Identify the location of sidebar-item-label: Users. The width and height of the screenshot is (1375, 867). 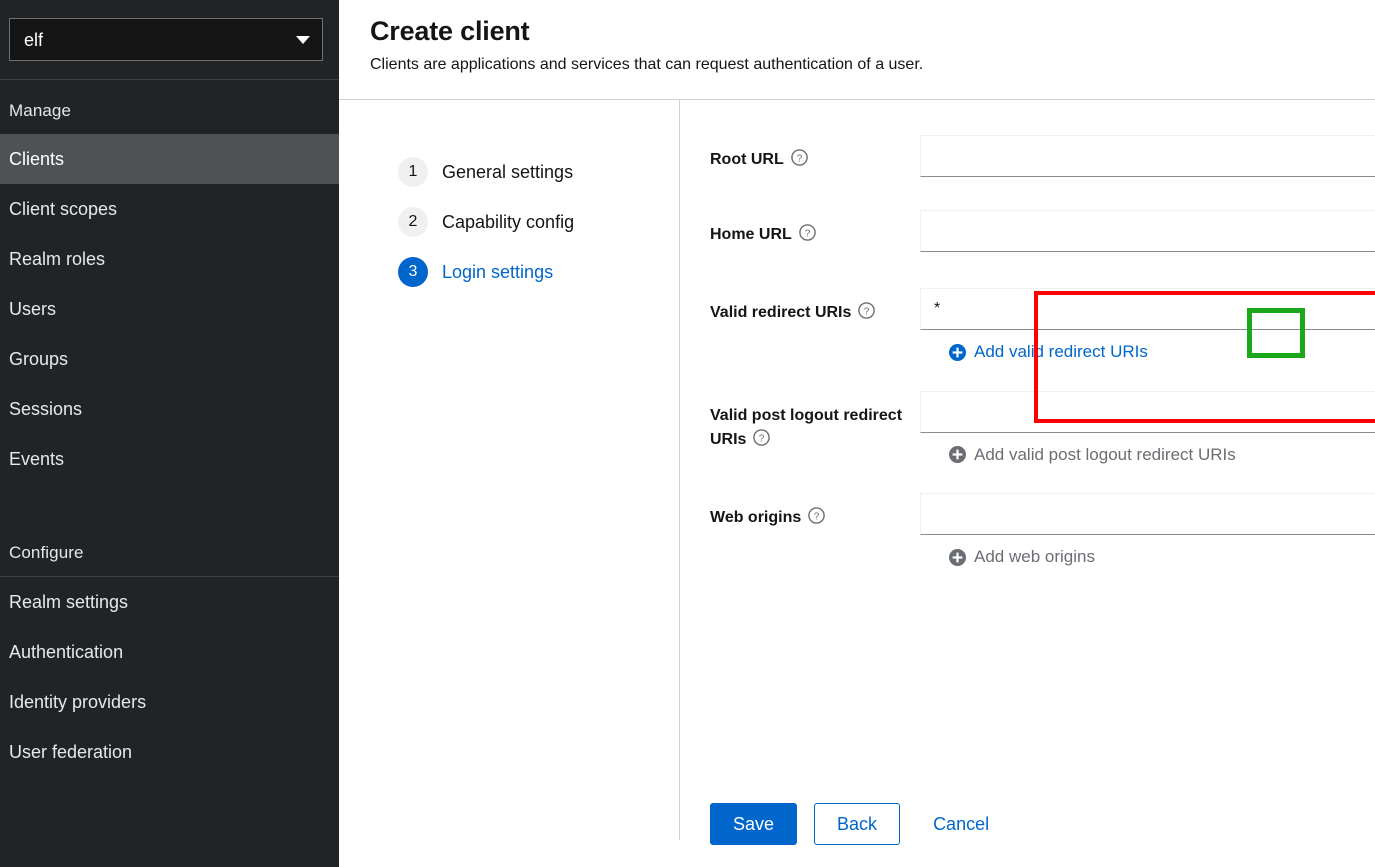
(33, 308).